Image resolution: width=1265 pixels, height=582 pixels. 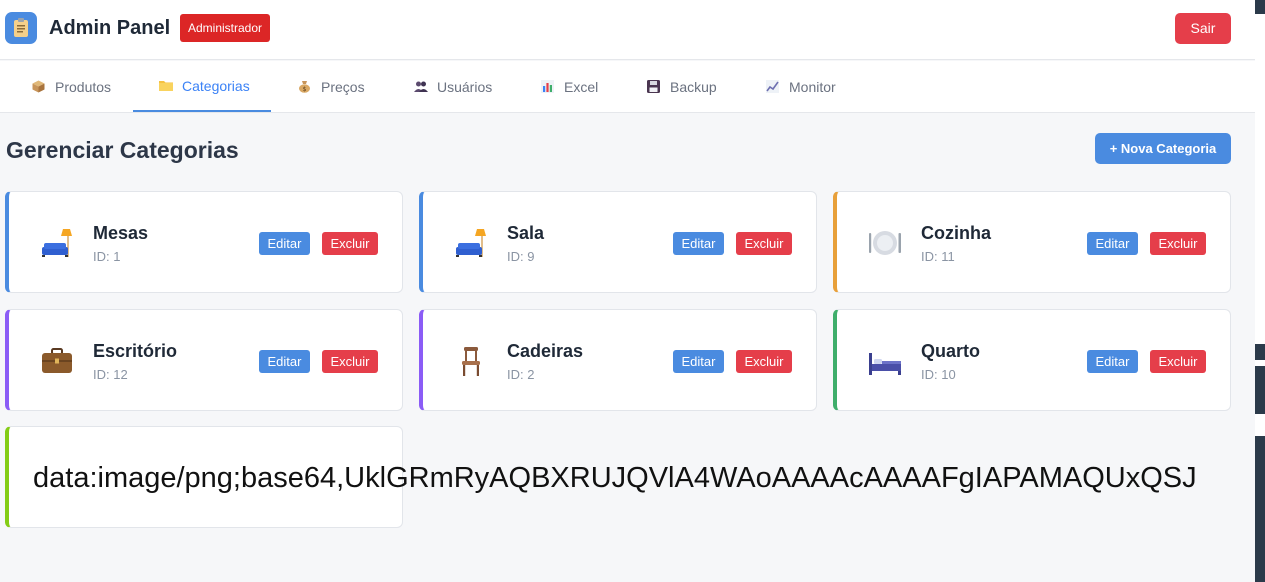 I want to click on bed-icon, so click(x=885, y=361).